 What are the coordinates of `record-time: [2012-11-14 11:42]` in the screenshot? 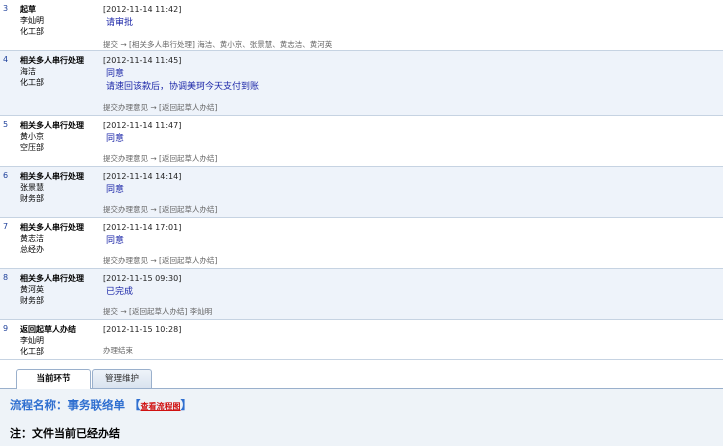 It's located at (142, 9).